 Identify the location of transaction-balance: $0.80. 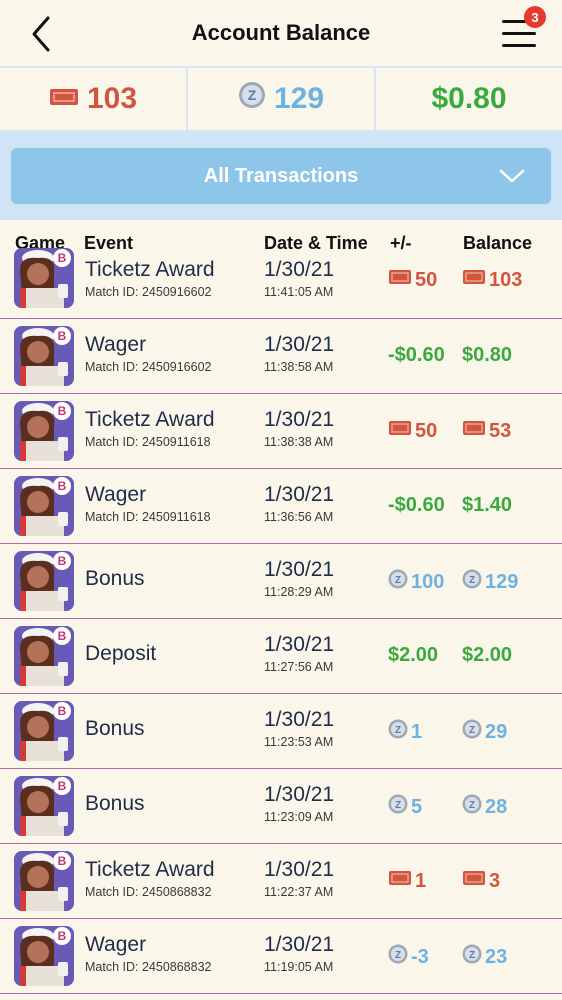
(487, 355).